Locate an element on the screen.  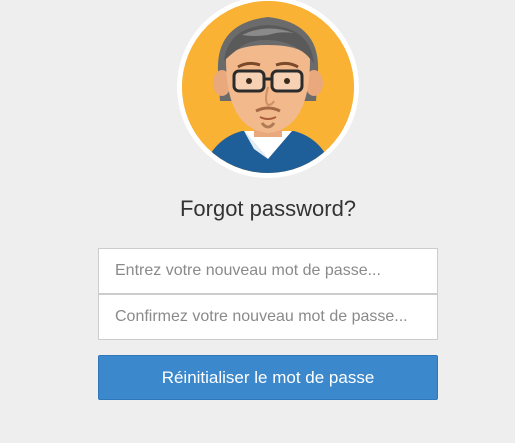
page-title: Forgot password? is located at coordinates (268, 208).